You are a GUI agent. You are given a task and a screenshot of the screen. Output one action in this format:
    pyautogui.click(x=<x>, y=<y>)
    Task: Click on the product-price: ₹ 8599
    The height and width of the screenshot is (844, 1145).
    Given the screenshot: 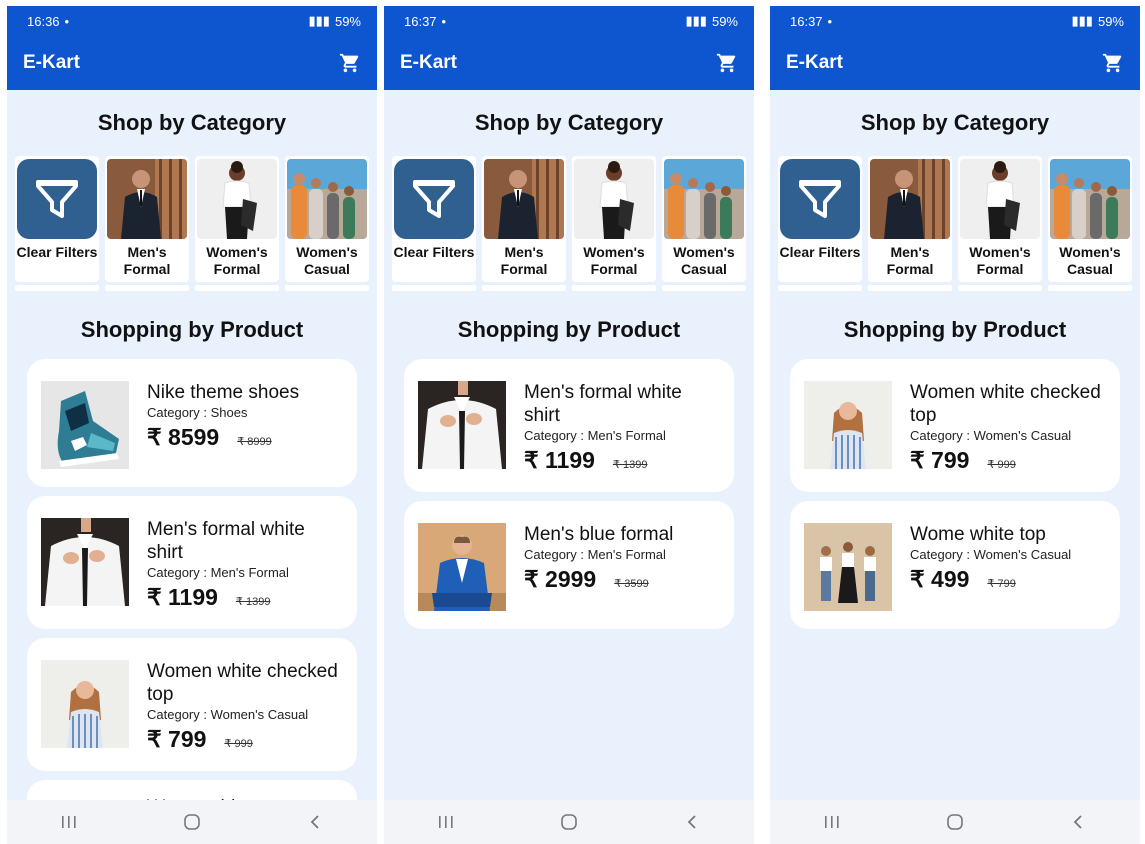 What is the action you would take?
    pyautogui.click(x=183, y=437)
    